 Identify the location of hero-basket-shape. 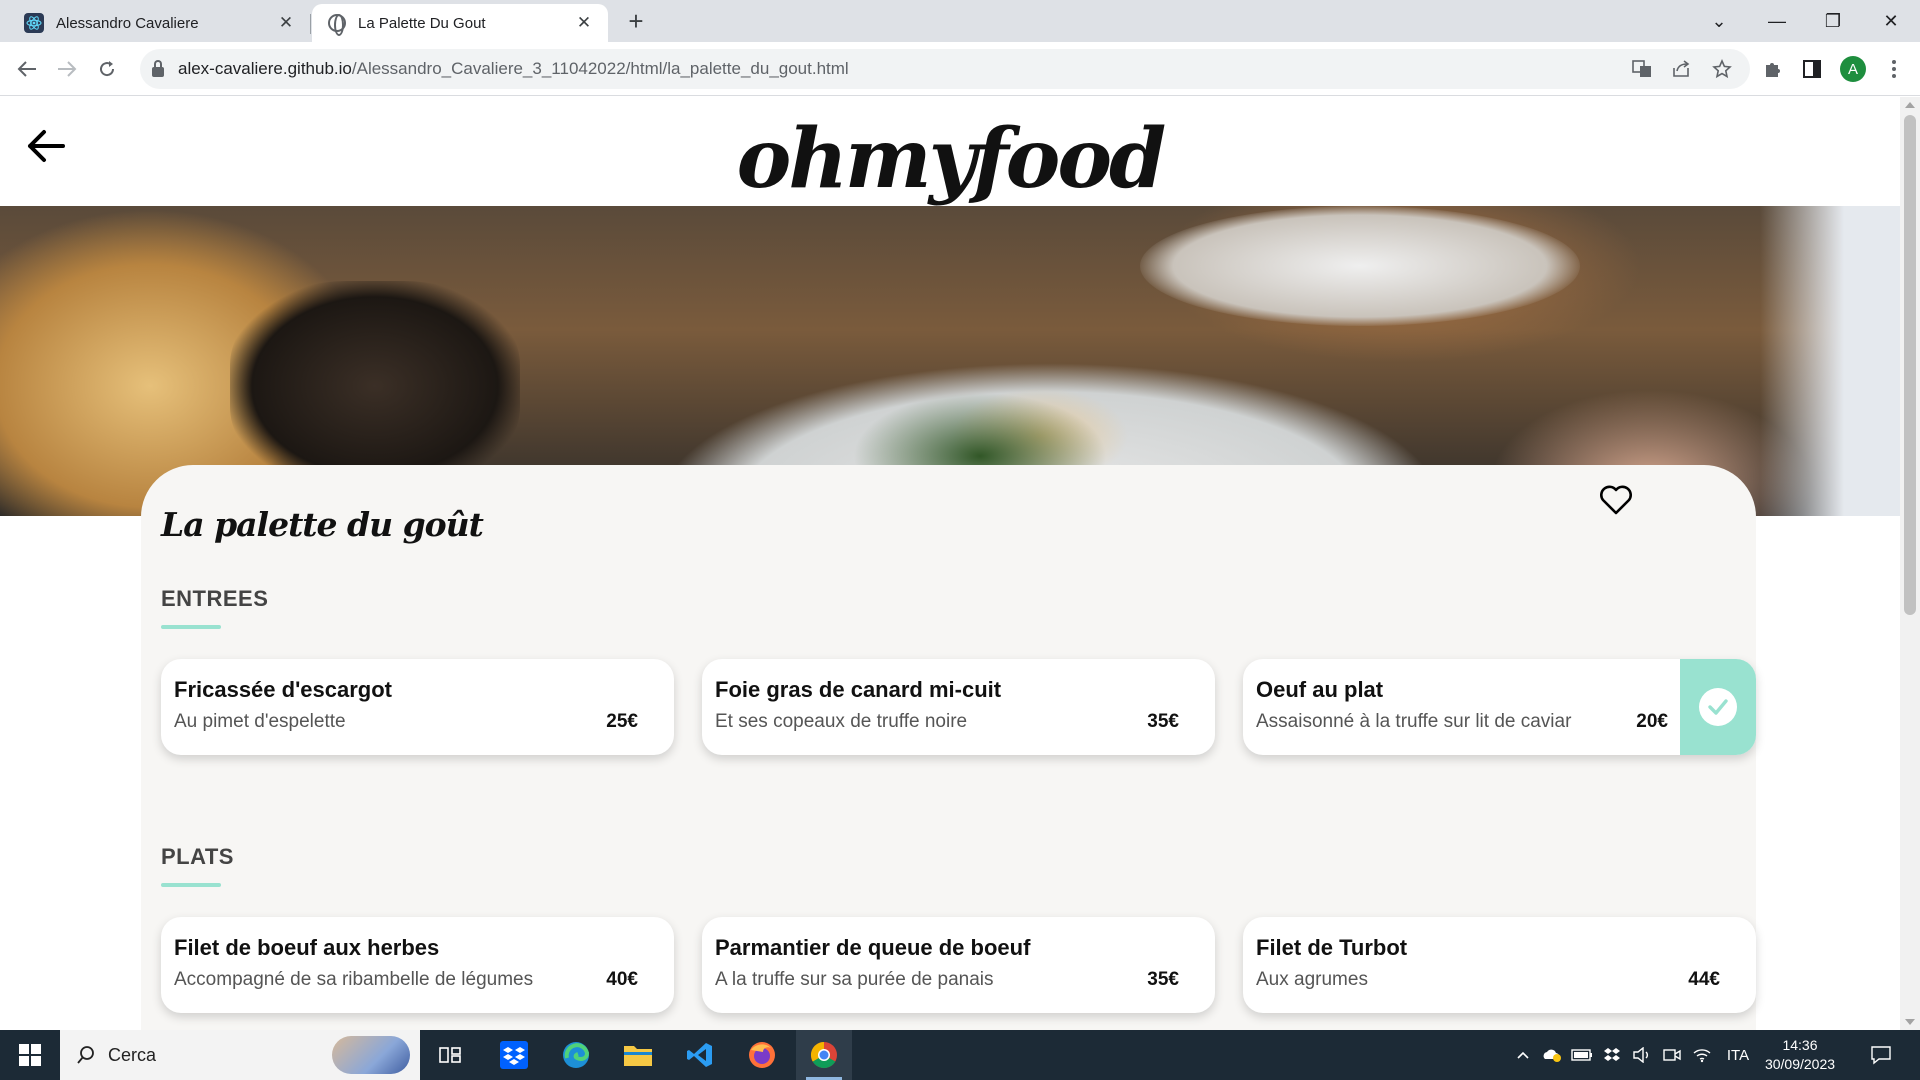
(375, 386).